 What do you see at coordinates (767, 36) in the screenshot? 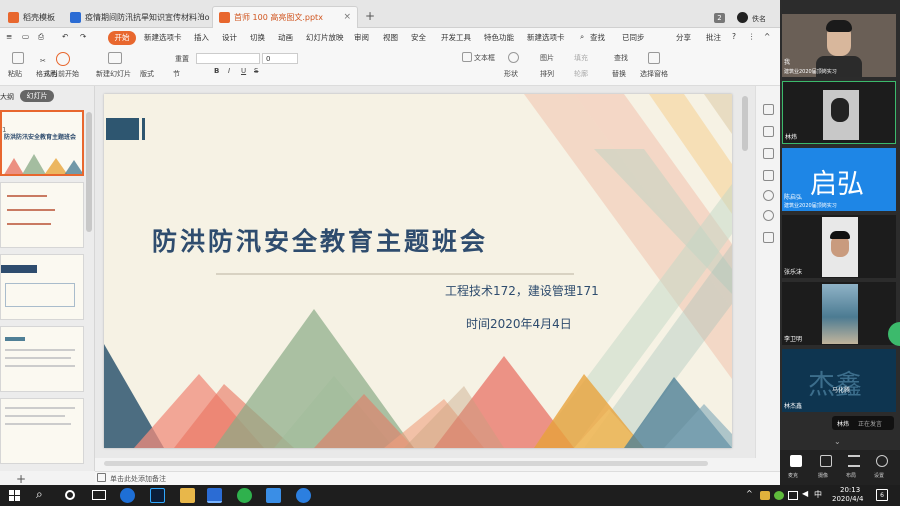
I see `collapse-ribbon-icon: ^` at bounding box center [767, 36].